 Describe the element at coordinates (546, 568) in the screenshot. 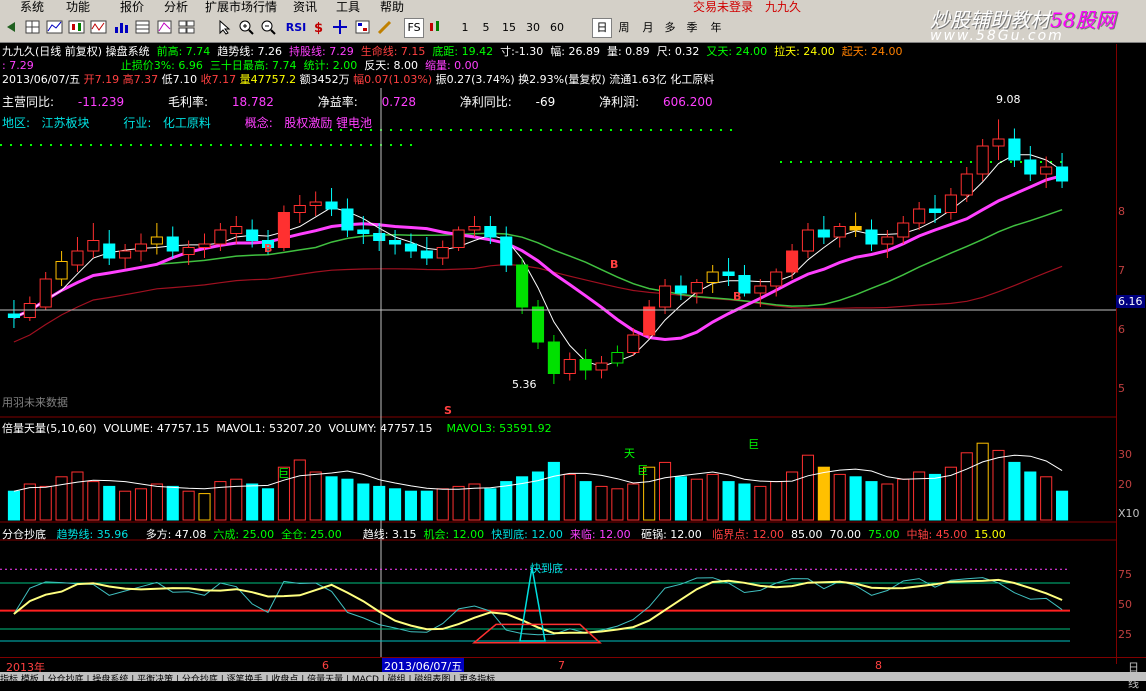

I see `fast-bottom-tag: 快到底` at that location.